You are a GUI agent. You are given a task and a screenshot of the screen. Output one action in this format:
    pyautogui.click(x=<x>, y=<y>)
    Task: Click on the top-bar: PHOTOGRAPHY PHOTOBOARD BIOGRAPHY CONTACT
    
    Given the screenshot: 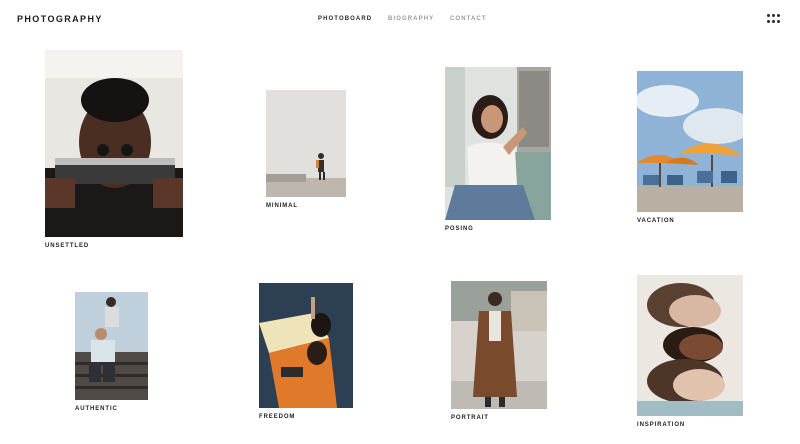 What is the action you would take?
    pyautogui.click(x=400, y=20)
    